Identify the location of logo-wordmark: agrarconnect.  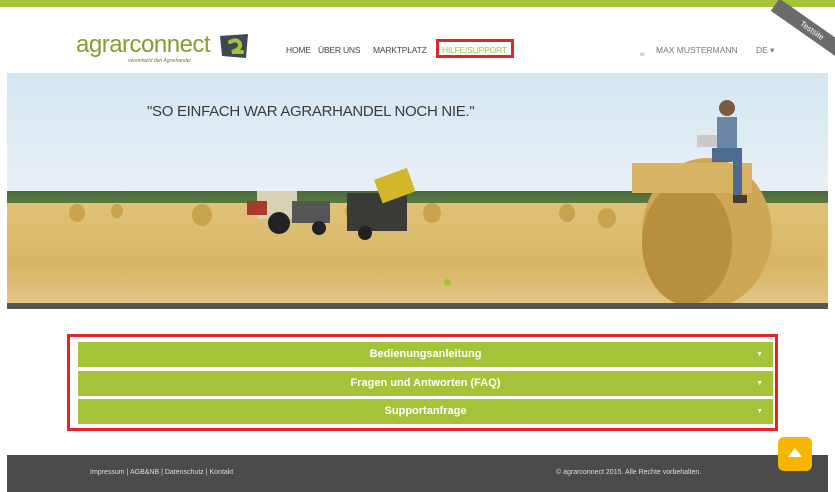
(143, 45).